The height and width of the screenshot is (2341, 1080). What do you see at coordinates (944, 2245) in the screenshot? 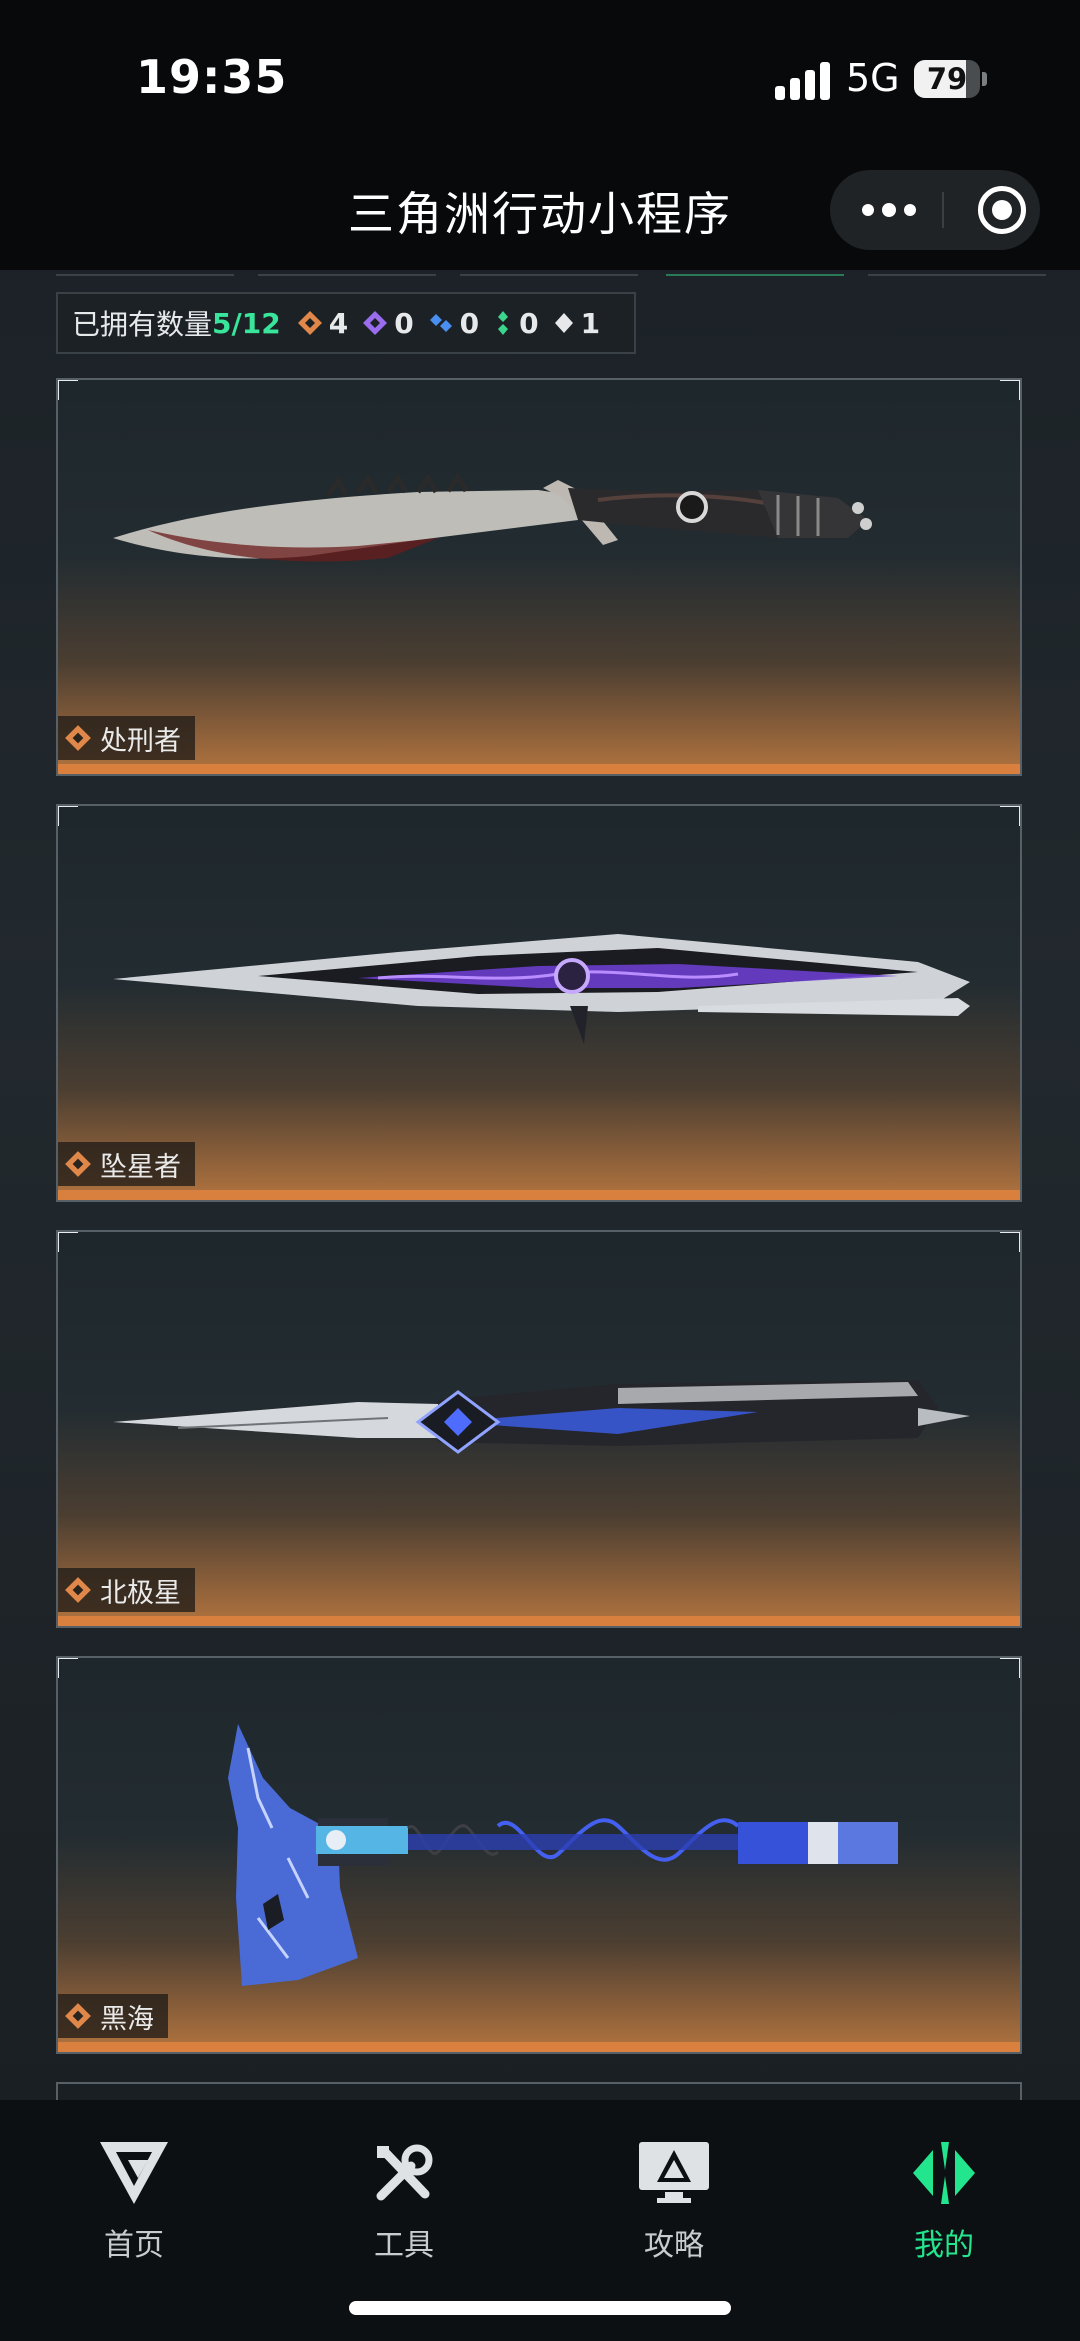
I see `tab-label: 我的` at bounding box center [944, 2245].